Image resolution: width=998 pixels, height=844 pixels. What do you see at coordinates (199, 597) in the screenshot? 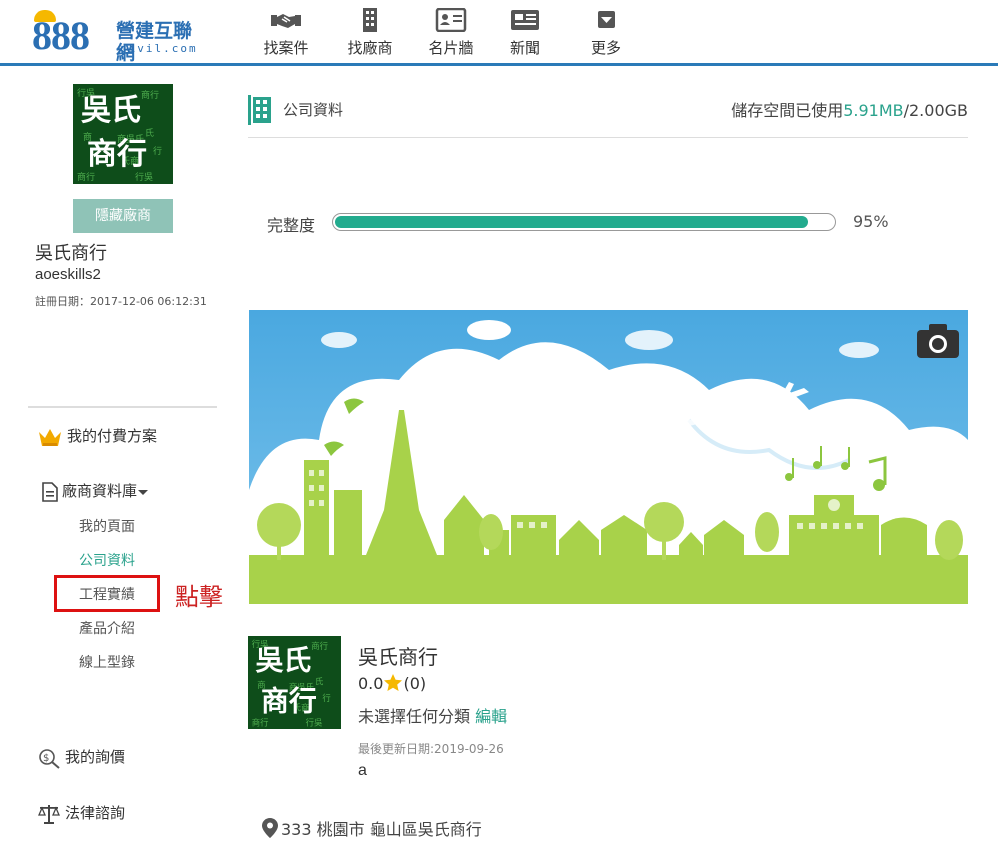
I see `click-annotation: 點擊` at bounding box center [199, 597].